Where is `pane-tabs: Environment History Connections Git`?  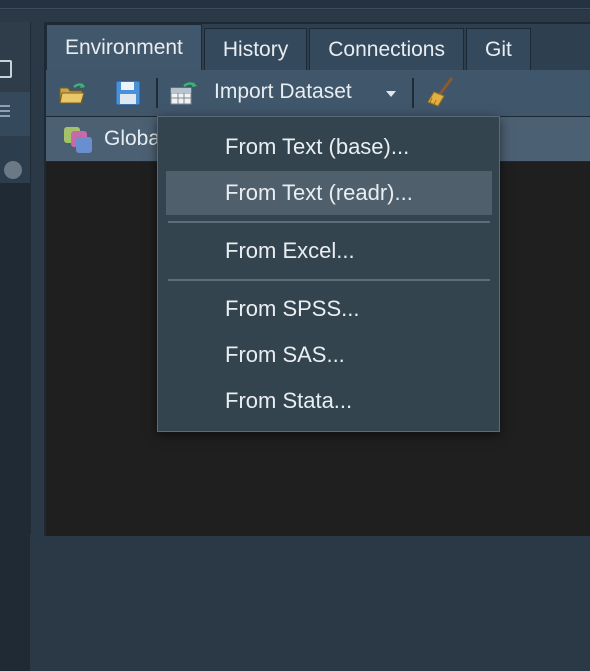 pane-tabs: Environment History Connections Git is located at coordinates (318, 47).